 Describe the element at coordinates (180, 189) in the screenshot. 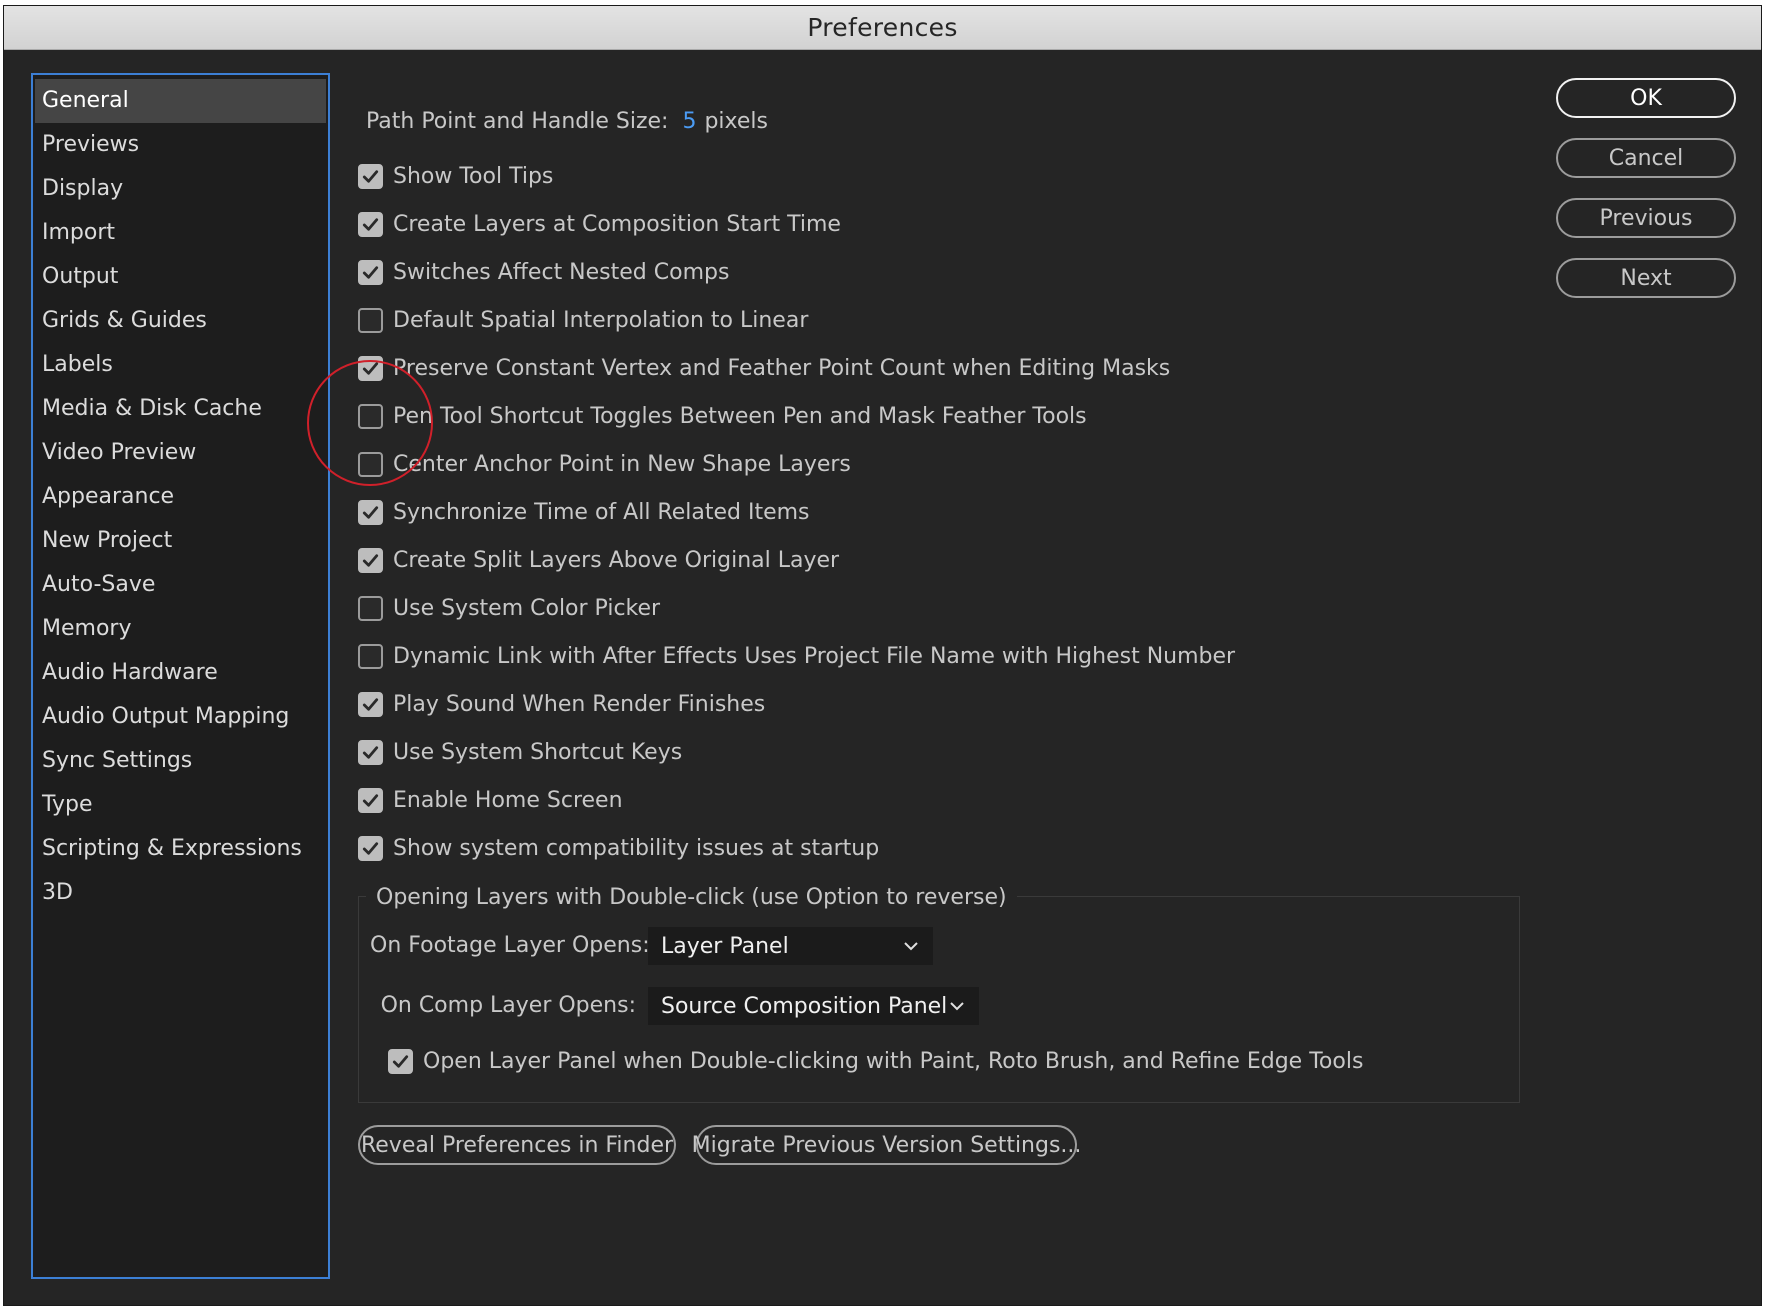

I see `sidebar-item-display: Display` at that location.